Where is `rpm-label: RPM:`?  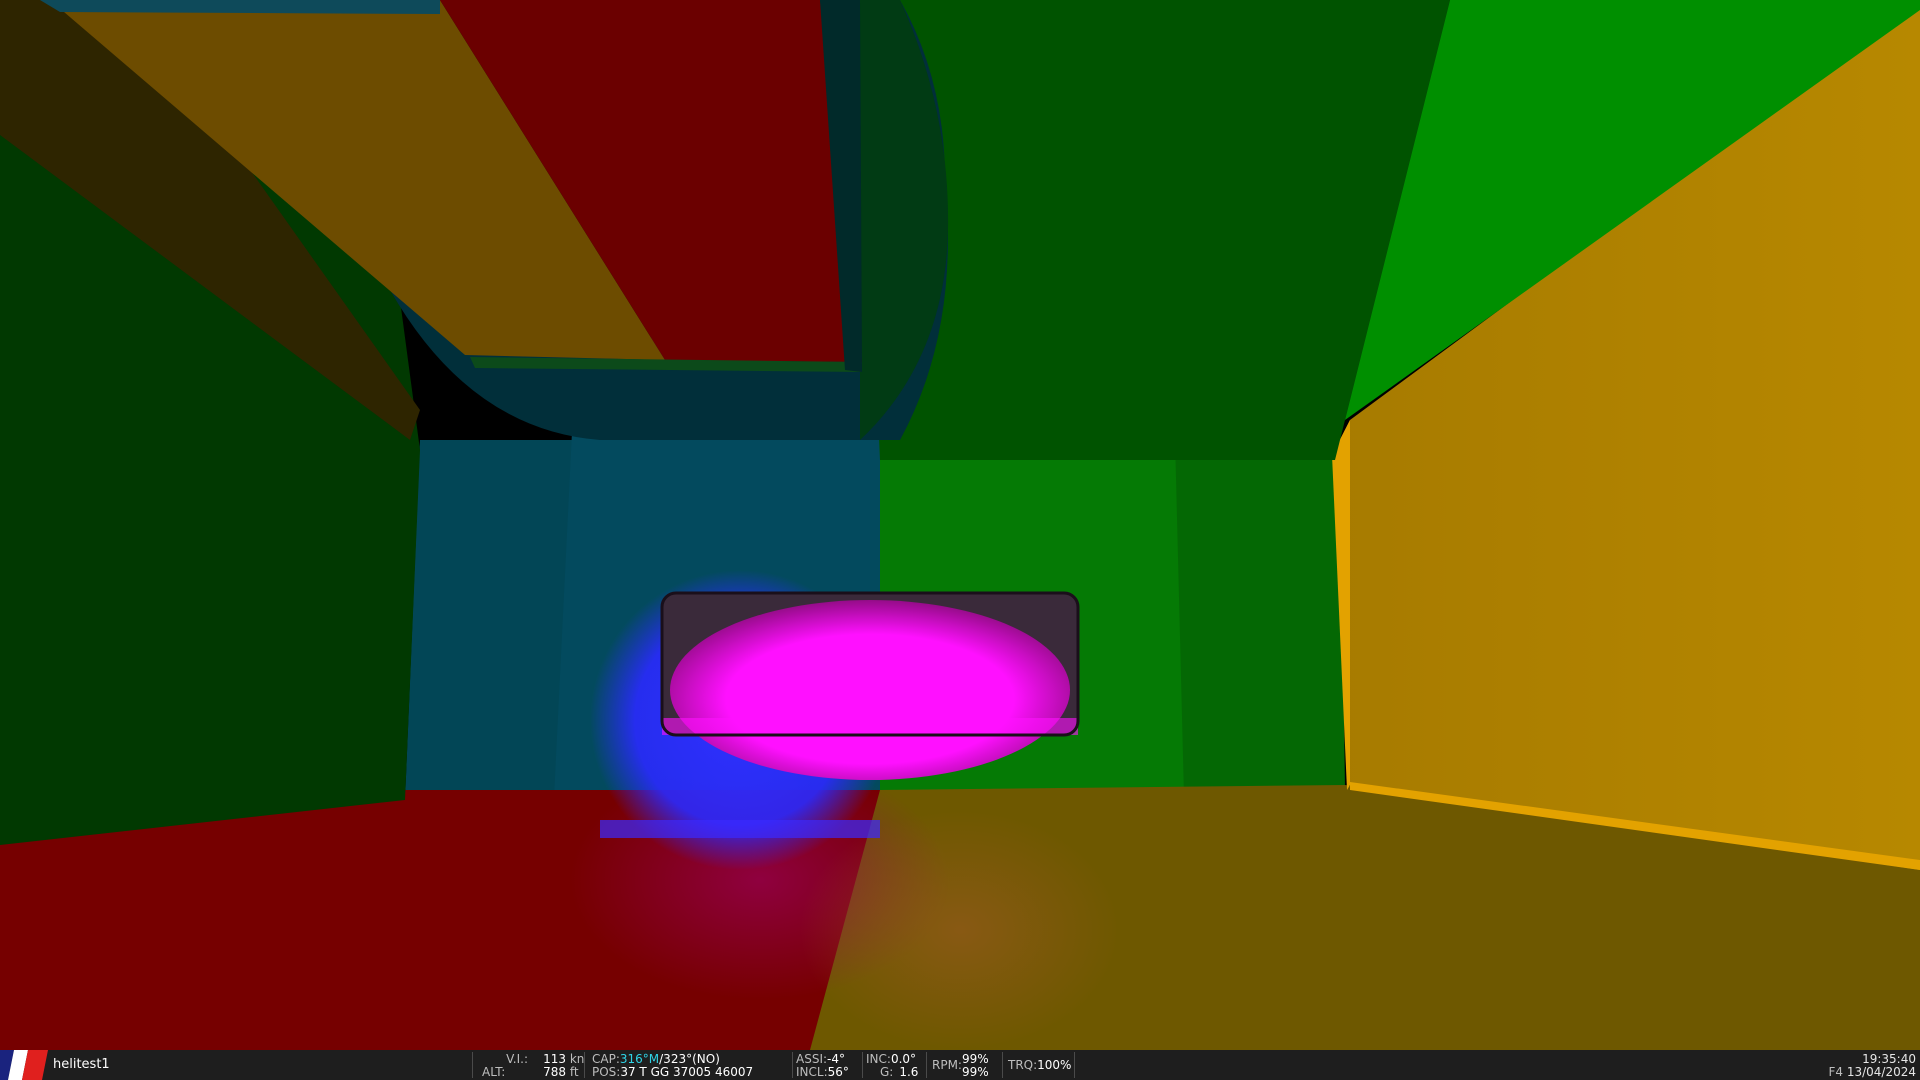 rpm-label: RPM: is located at coordinates (947, 1065).